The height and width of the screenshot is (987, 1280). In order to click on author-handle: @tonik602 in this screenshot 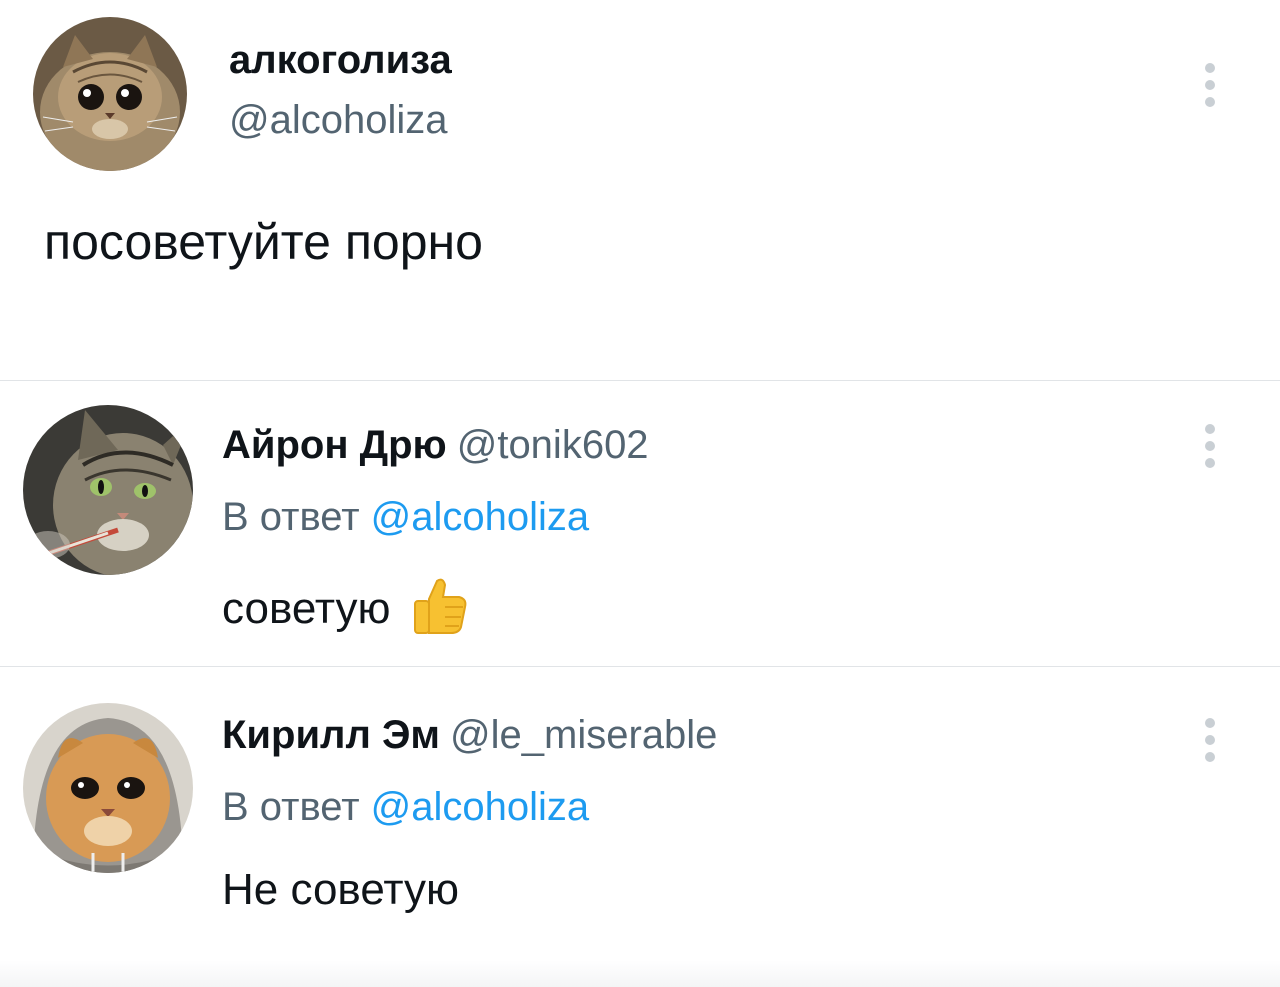, I will do `click(553, 445)`.